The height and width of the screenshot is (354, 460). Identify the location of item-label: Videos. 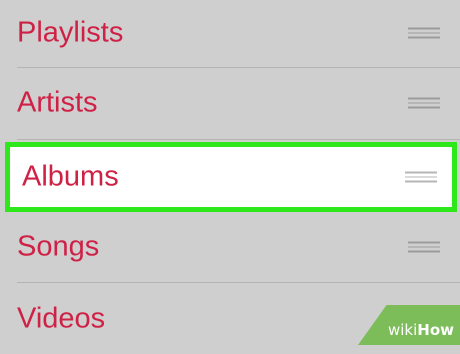
(61, 318).